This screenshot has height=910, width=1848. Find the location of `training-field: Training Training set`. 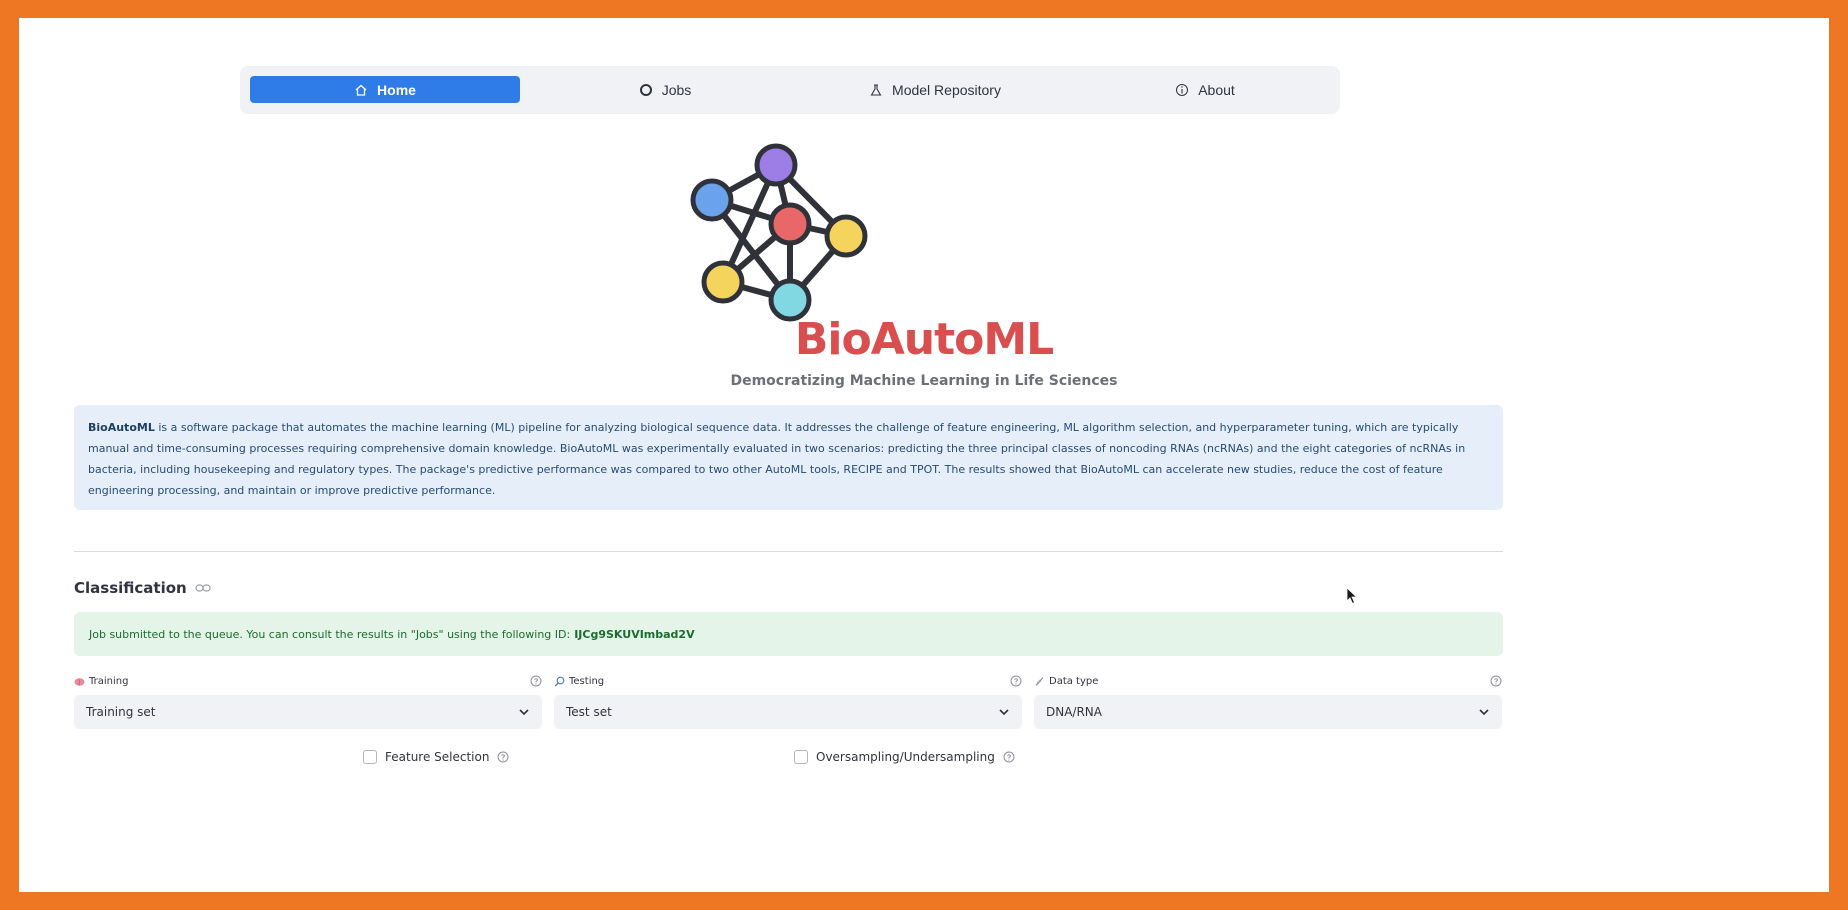

training-field: Training Training set is located at coordinates (308, 700).